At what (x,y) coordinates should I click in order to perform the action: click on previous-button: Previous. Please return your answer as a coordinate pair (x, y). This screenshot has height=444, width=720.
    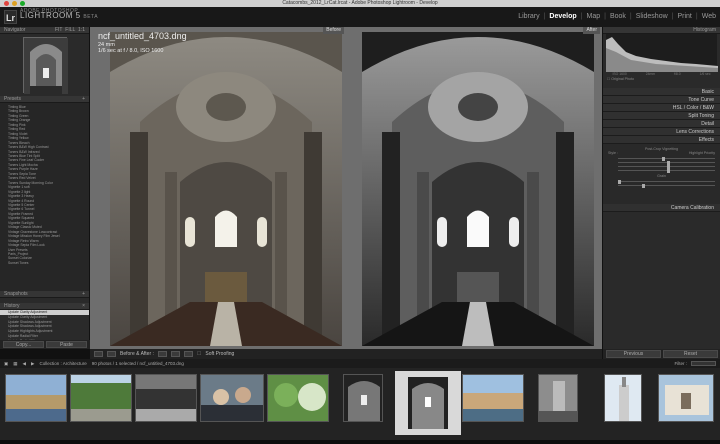
    Looking at the image, I should click on (633, 354).